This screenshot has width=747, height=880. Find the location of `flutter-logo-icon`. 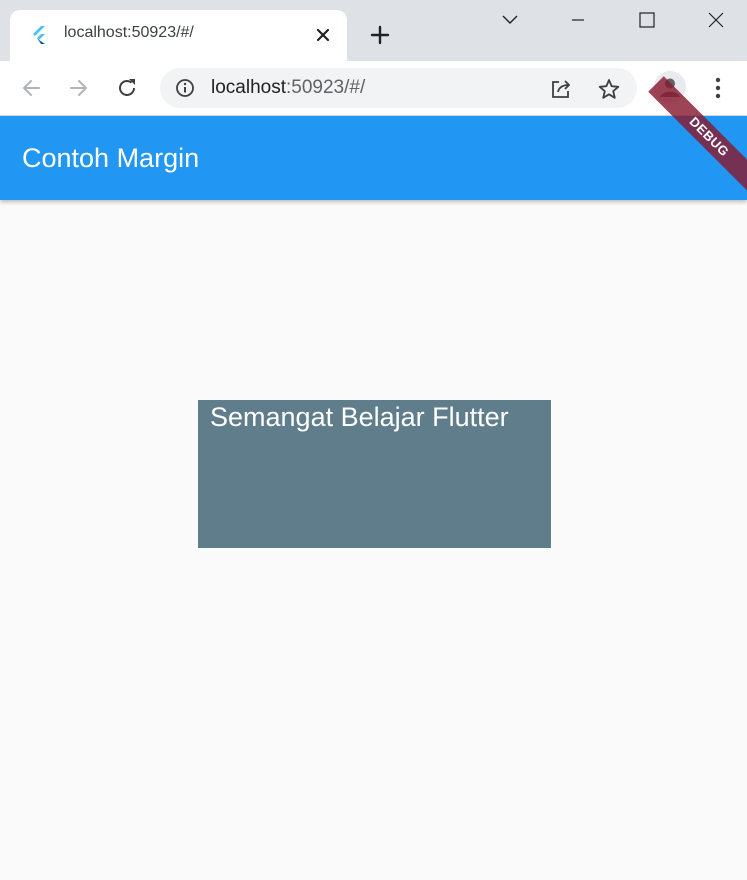

flutter-logo-icon is located at coordinates (39, 35).